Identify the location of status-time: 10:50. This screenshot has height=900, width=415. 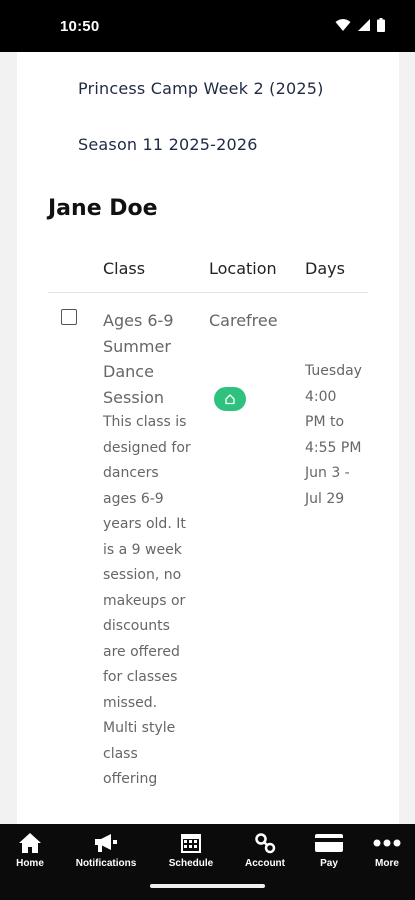
(80, 26).